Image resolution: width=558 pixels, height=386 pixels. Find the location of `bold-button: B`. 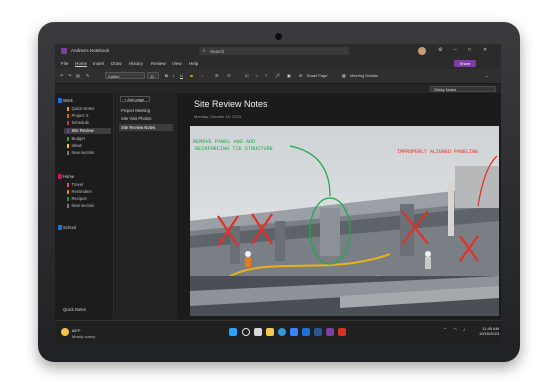

bold-button: B is located at coordinates (166, 76).